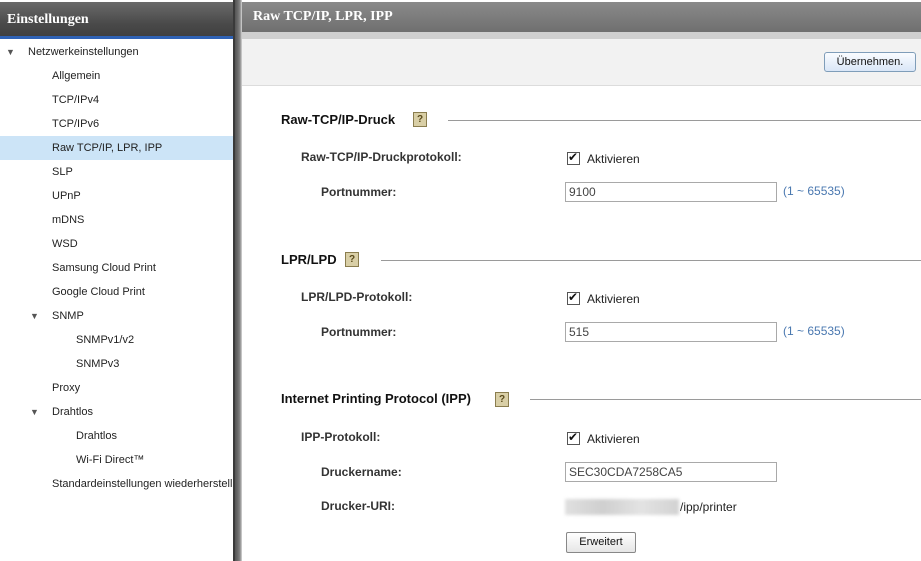  What do you see at coordinates (870, 62) in the screenshot?
I see `apply-button: Übernehmen.` at bounding box center [870, 62].